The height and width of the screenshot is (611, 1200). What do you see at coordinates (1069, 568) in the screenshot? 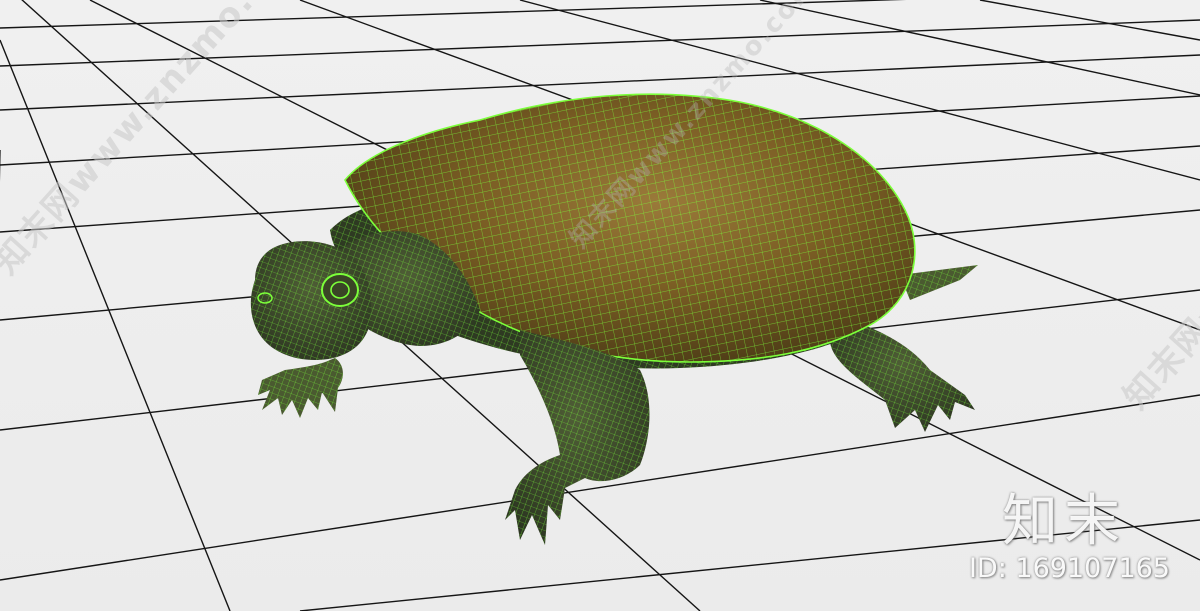
I see `image-id-watermark: ID: 169107165` at bounding box center [1069, 568].